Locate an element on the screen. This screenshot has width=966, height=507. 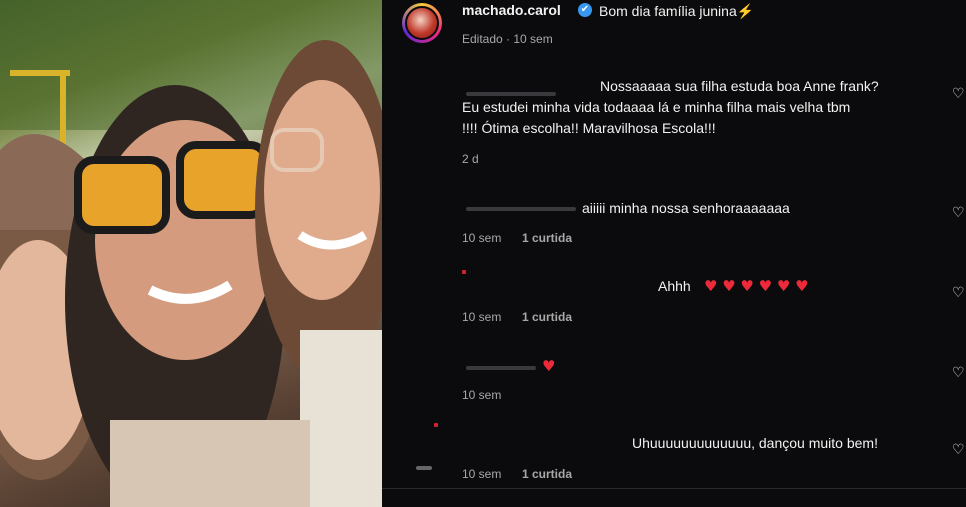
comment-3-time: 10 sem is located at coordinates (482, 317).